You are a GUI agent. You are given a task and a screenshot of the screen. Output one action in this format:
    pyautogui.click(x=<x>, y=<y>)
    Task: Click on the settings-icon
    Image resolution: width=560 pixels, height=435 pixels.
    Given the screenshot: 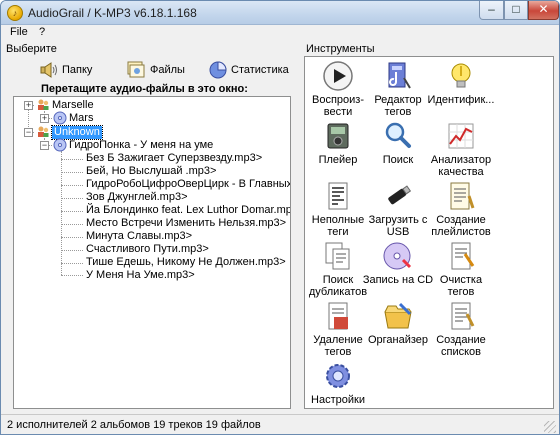 What is the action you would take?
    pyautogui.click(x=338, y=376)
    